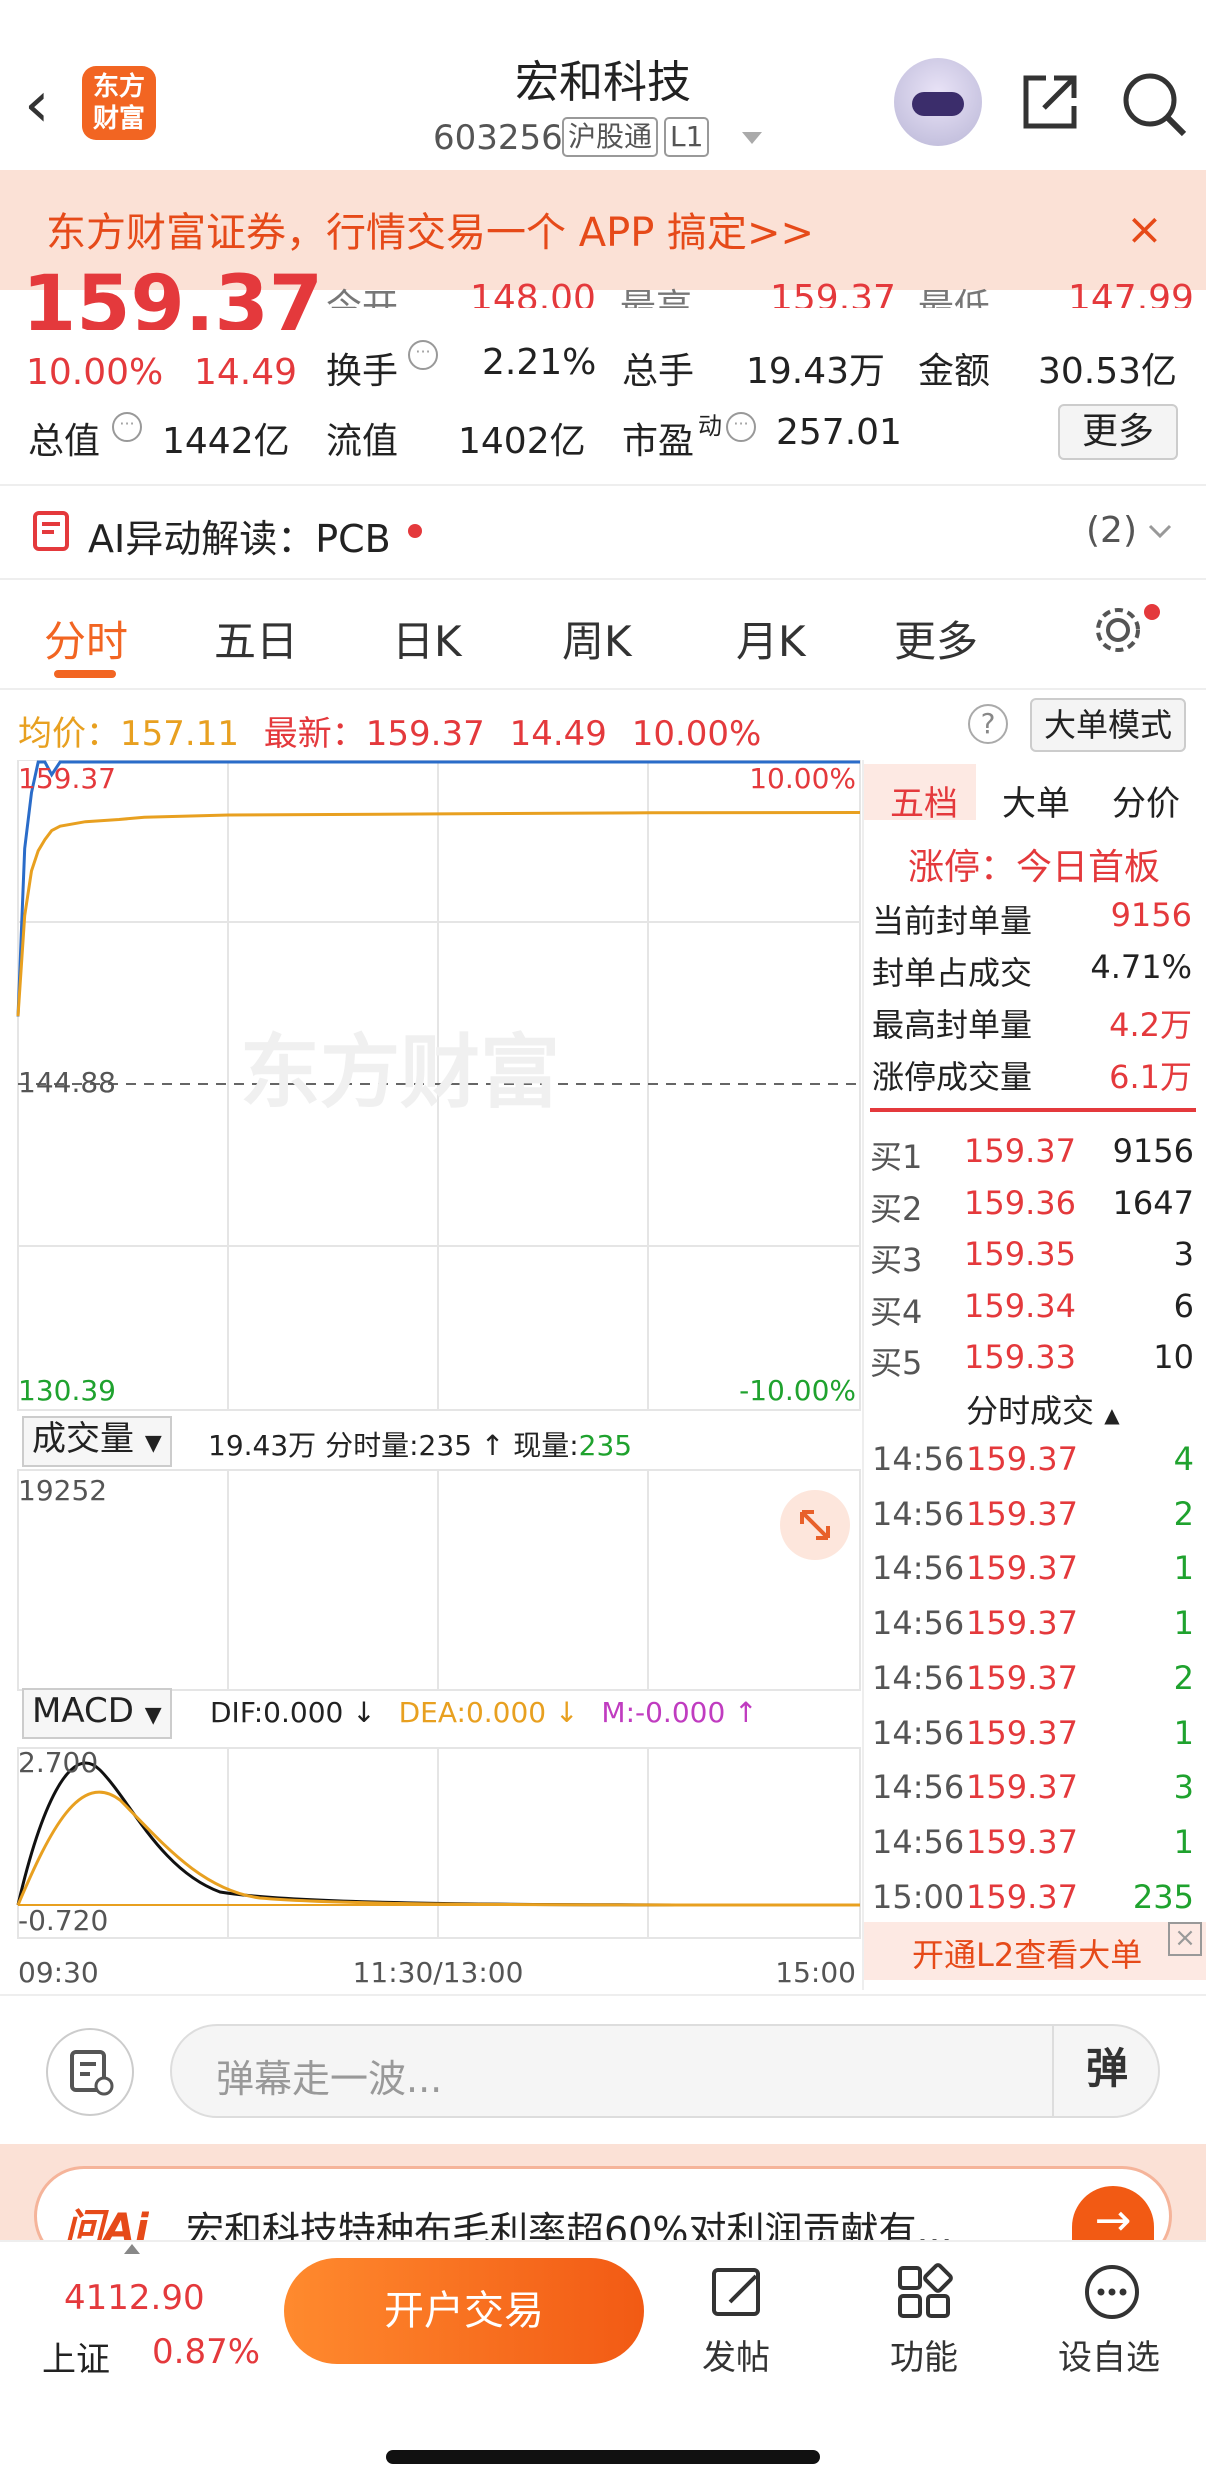 Image resolution: width=1206 pixels, height=2483 pixels. I want to click on watermark: 东方财富, so click(400, 1072).